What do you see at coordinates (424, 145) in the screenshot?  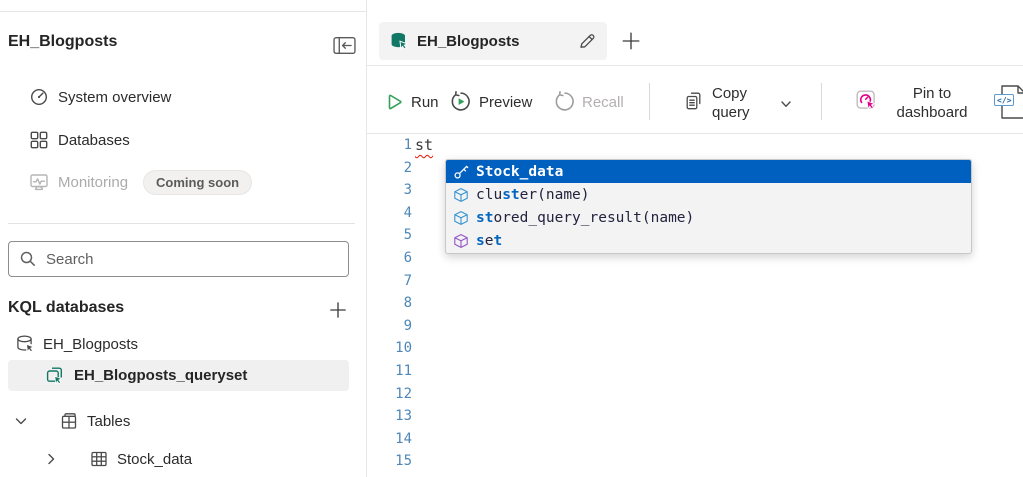 I see `typed-text: st` at bounding box center [424, 145].